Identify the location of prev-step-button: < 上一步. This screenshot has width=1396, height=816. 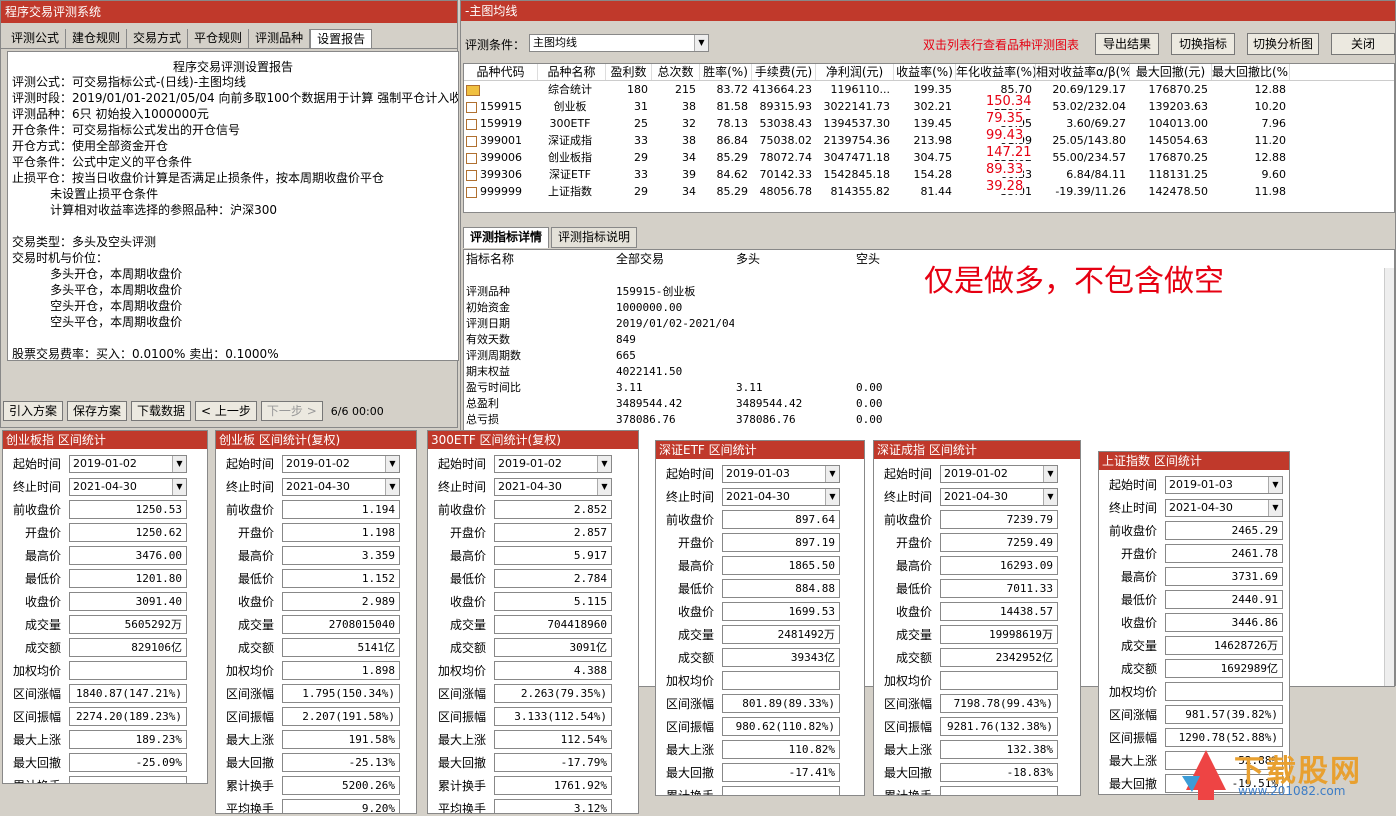
(226, 411).